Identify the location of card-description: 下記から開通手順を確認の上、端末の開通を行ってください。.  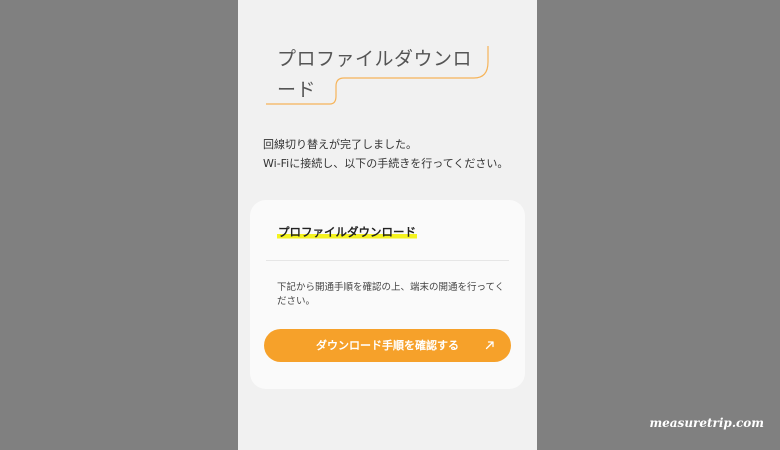
(391, 294).